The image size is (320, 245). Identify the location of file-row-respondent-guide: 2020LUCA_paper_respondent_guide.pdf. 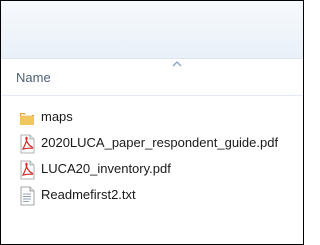
(152, 144).